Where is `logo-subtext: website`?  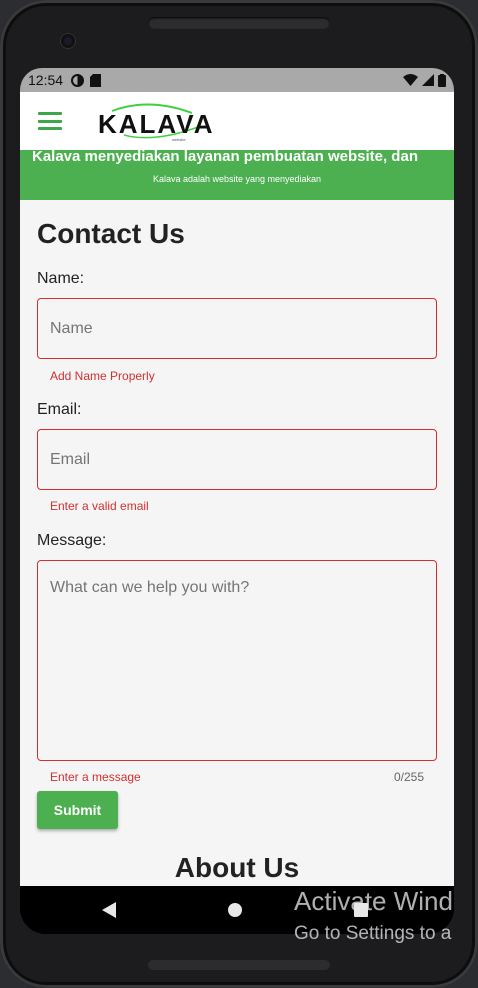
logo-subtext: website is located at coordinates (179, 139).